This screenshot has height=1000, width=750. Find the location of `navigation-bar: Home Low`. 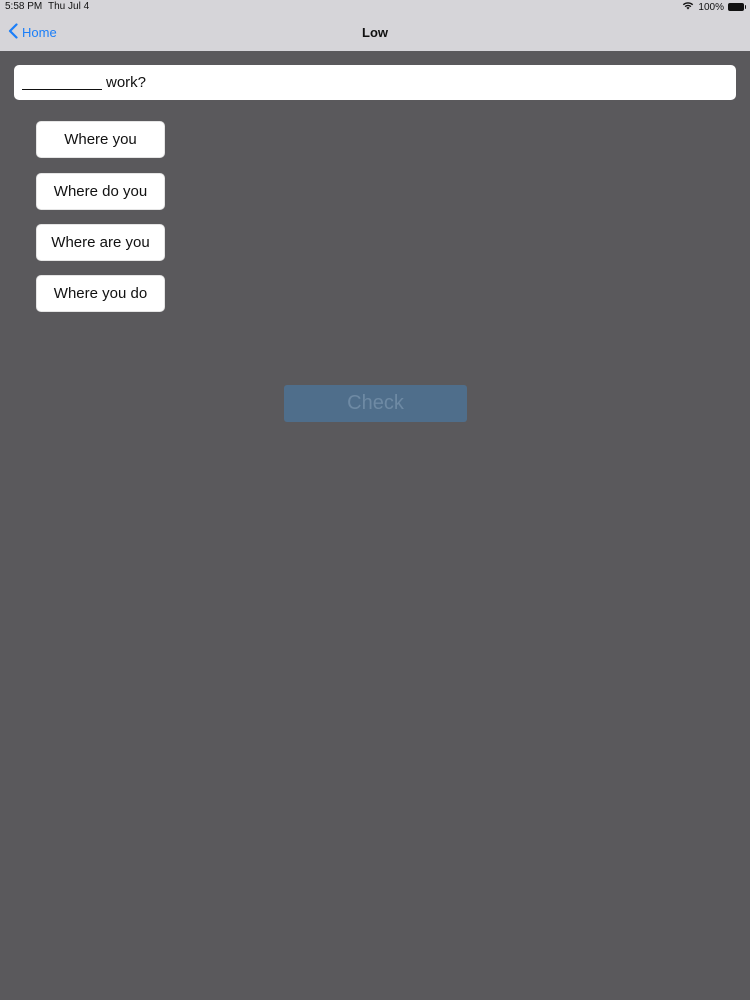

navigation-bar: Home Low is located at coordinates (375, 32).